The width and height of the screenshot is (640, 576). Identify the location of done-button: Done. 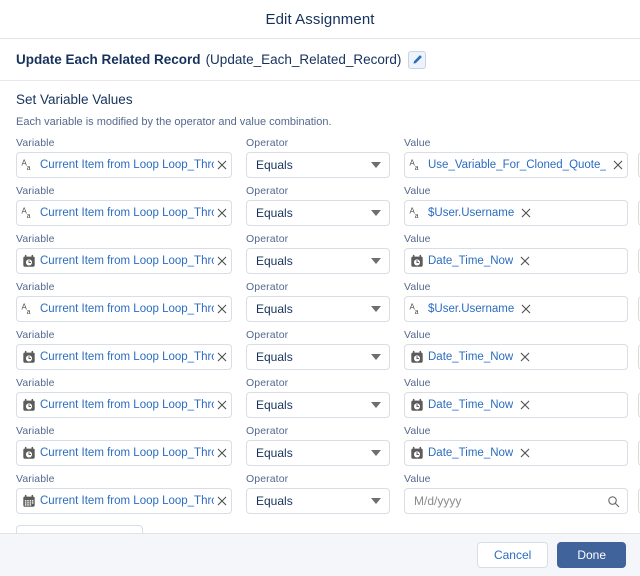
(591, 555).